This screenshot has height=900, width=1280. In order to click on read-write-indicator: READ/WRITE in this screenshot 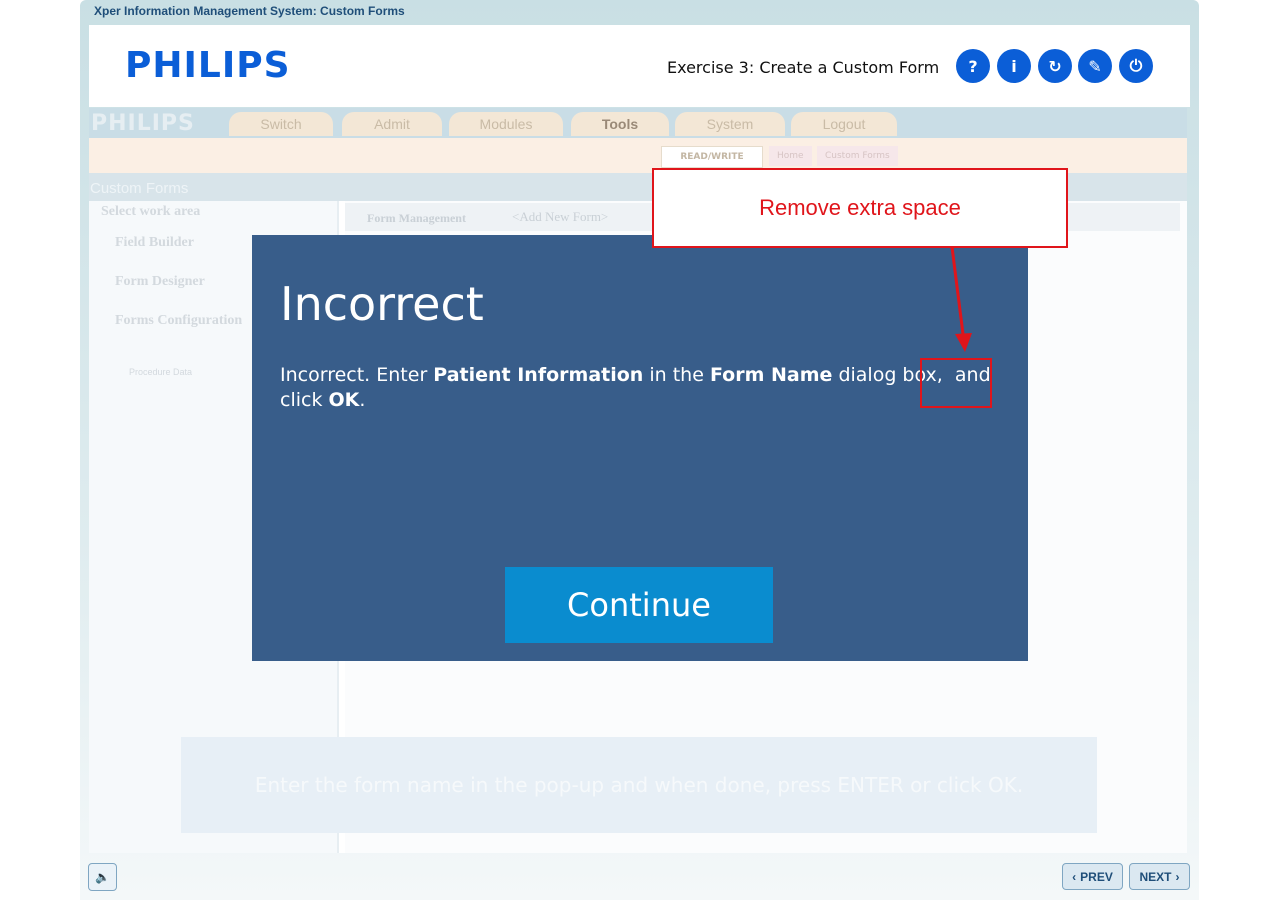, I will do `click(712, 157)`.